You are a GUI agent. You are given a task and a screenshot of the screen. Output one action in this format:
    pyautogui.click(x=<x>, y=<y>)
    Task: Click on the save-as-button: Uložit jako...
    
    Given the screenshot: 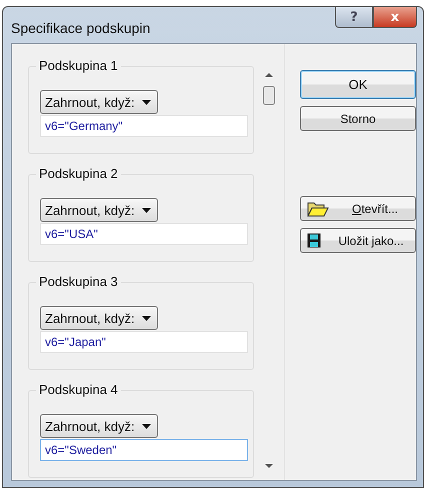 What is the action you would take?
    pyautogui.click(x=358, y=240)
    